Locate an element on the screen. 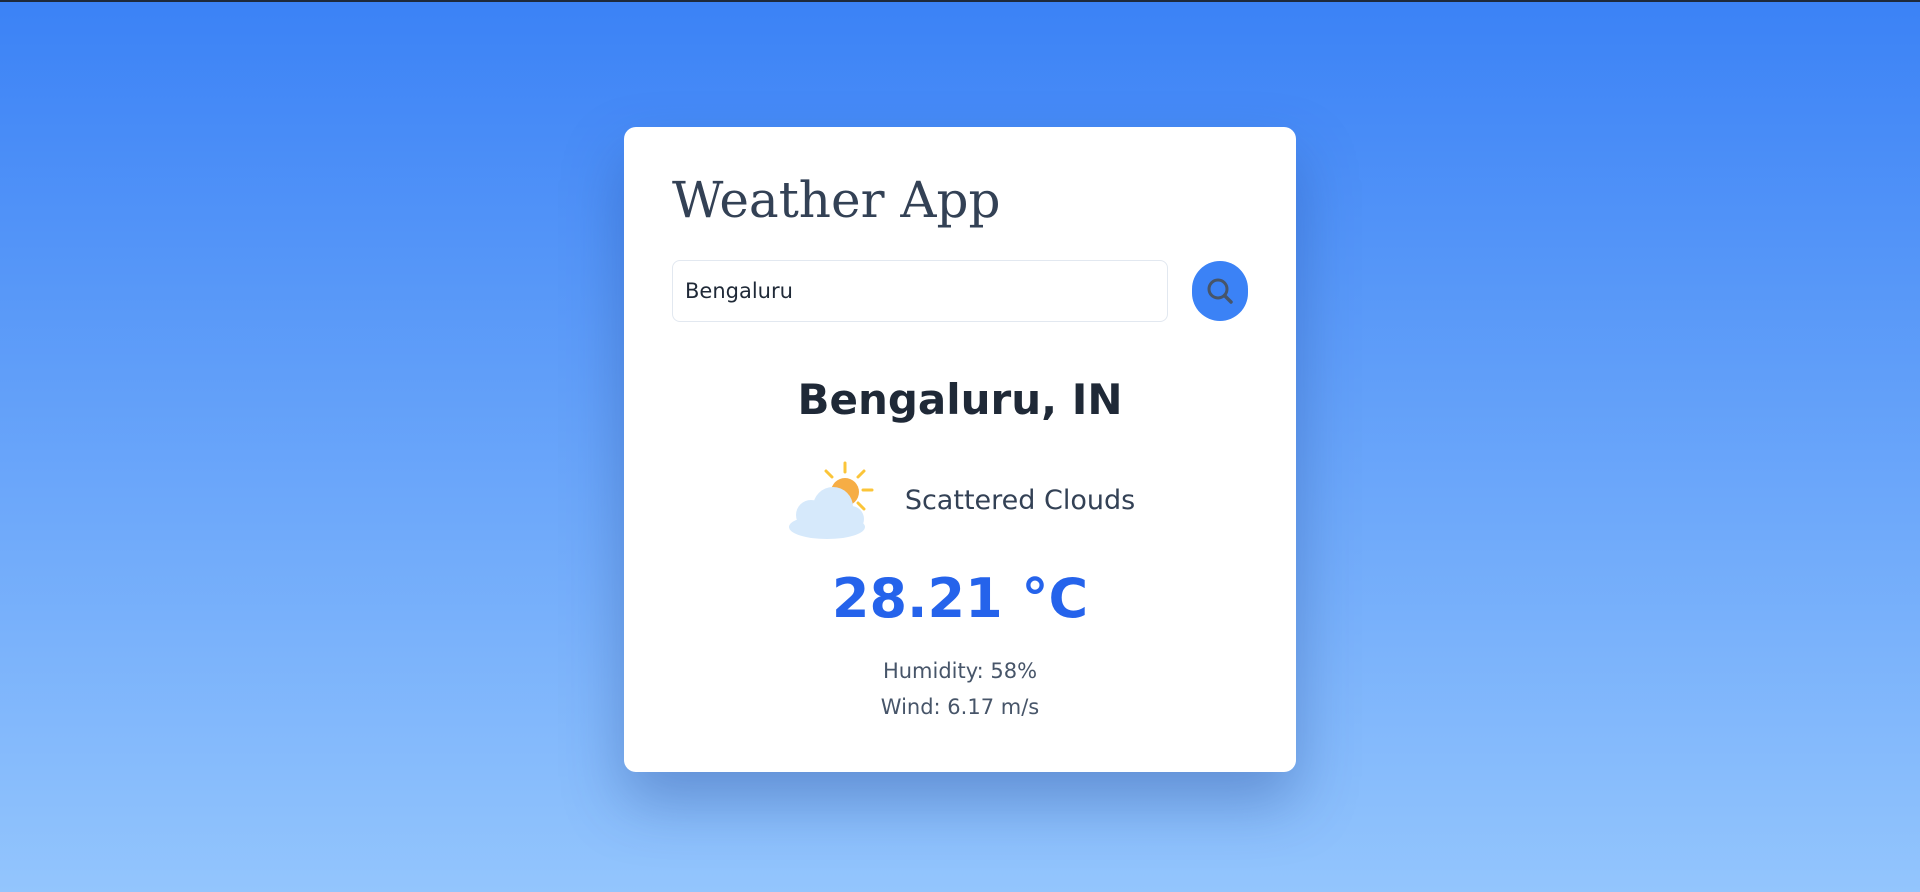 Image resolution: width=1920 pixels, height=892 pixels. condition-row: Scattered Clouds is located at coordinates (960, 500).